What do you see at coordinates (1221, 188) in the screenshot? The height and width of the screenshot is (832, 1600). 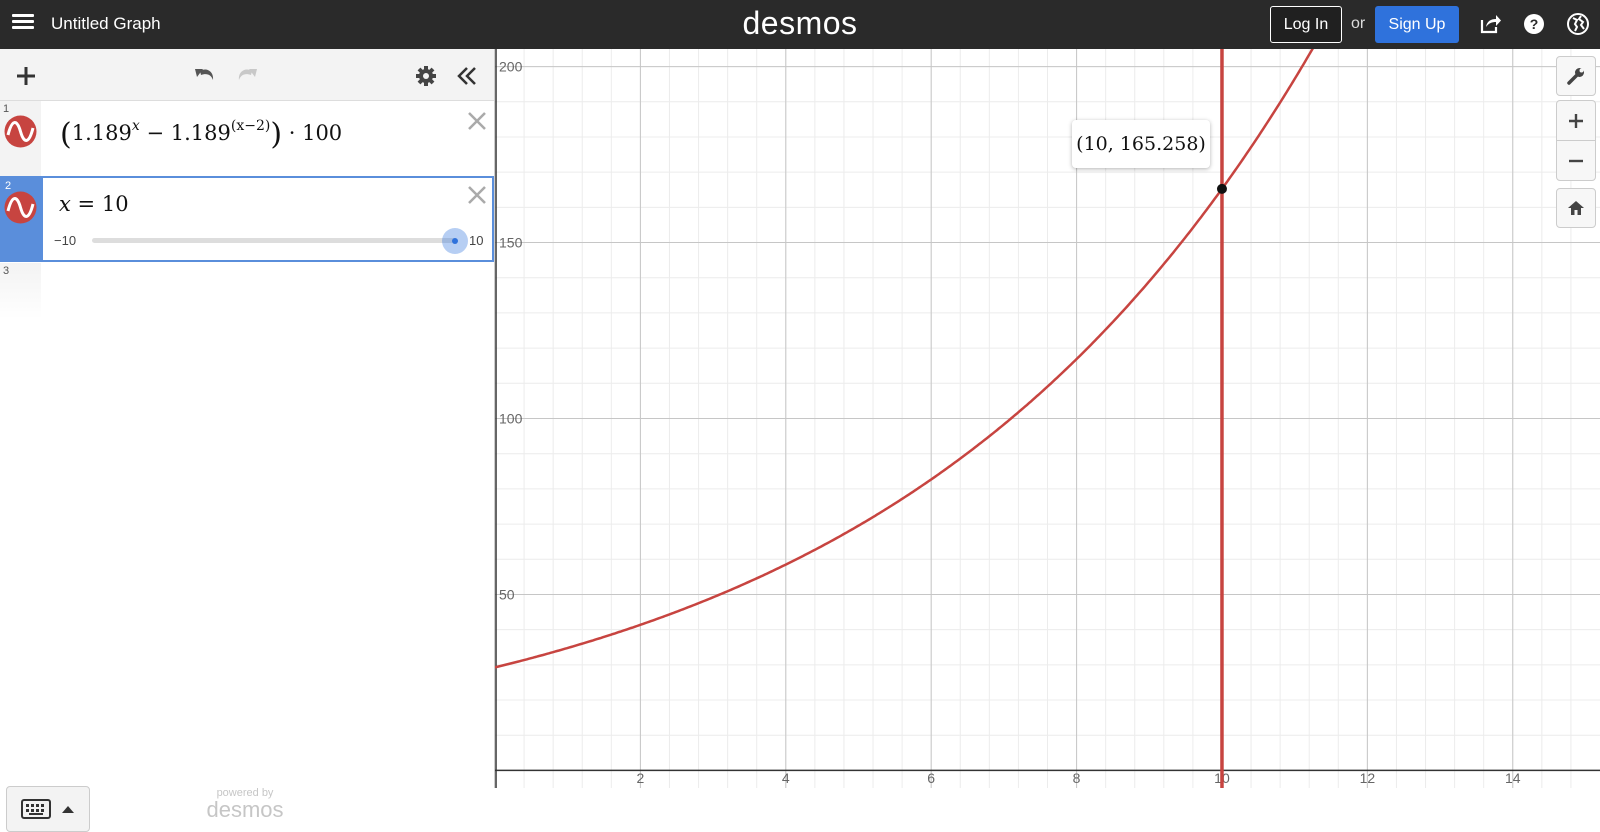 I see `intersection-point` at bounding box center [1221, 188].